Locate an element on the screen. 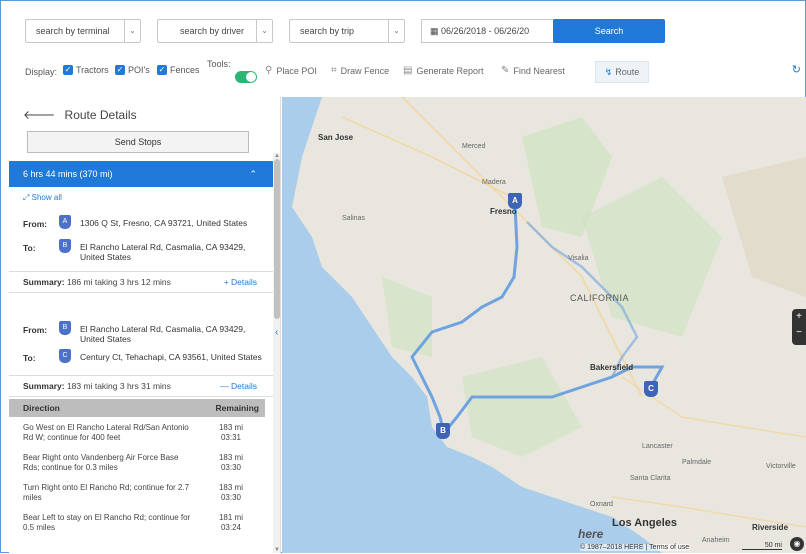 Image resolution: width=806 pixels, height=554 pixels. check-icon: ✓ is located at coordinates (162, 70).